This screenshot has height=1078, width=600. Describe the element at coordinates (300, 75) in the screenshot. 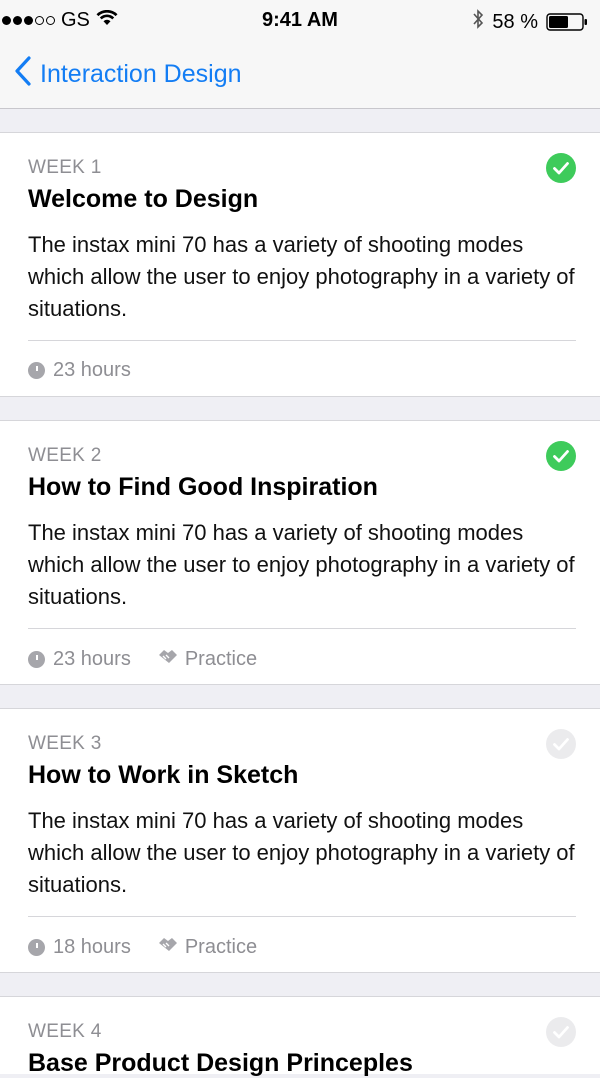

I see `navigation-bar: Interaction Design` at that location.